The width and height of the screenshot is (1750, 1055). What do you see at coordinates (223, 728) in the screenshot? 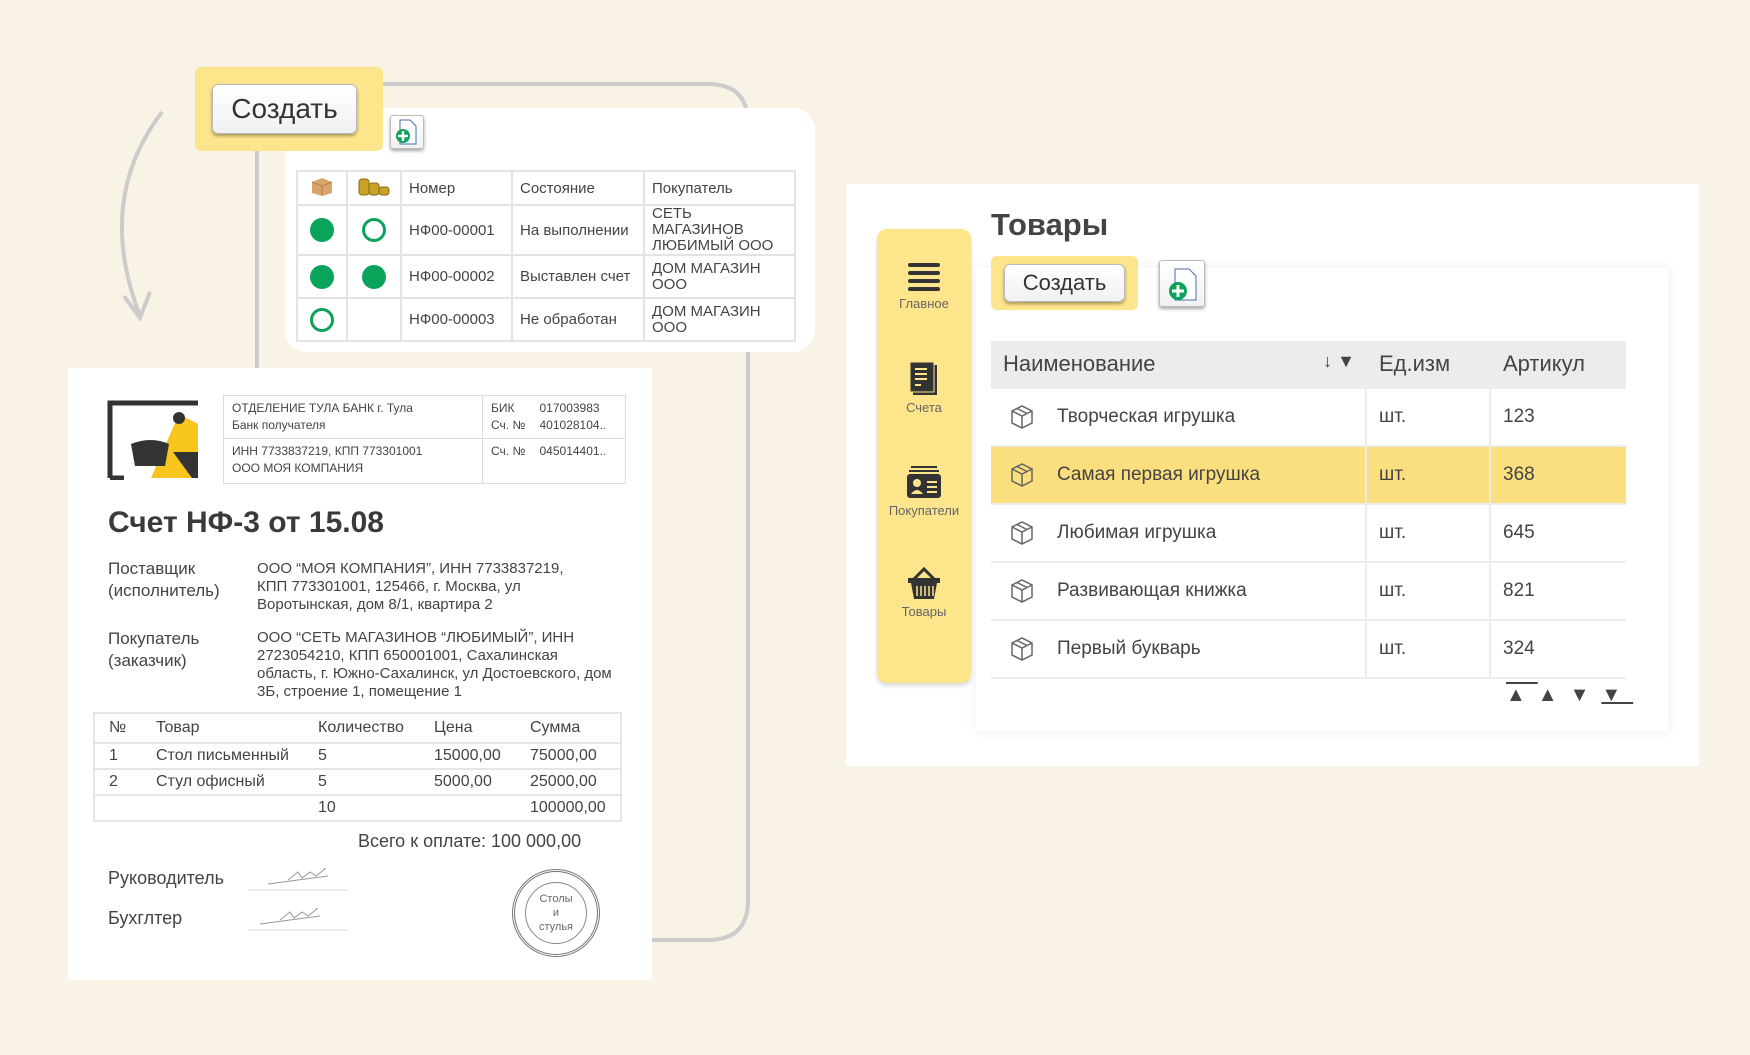
I see `col-item: Товар` at bounding box center [223, 728].